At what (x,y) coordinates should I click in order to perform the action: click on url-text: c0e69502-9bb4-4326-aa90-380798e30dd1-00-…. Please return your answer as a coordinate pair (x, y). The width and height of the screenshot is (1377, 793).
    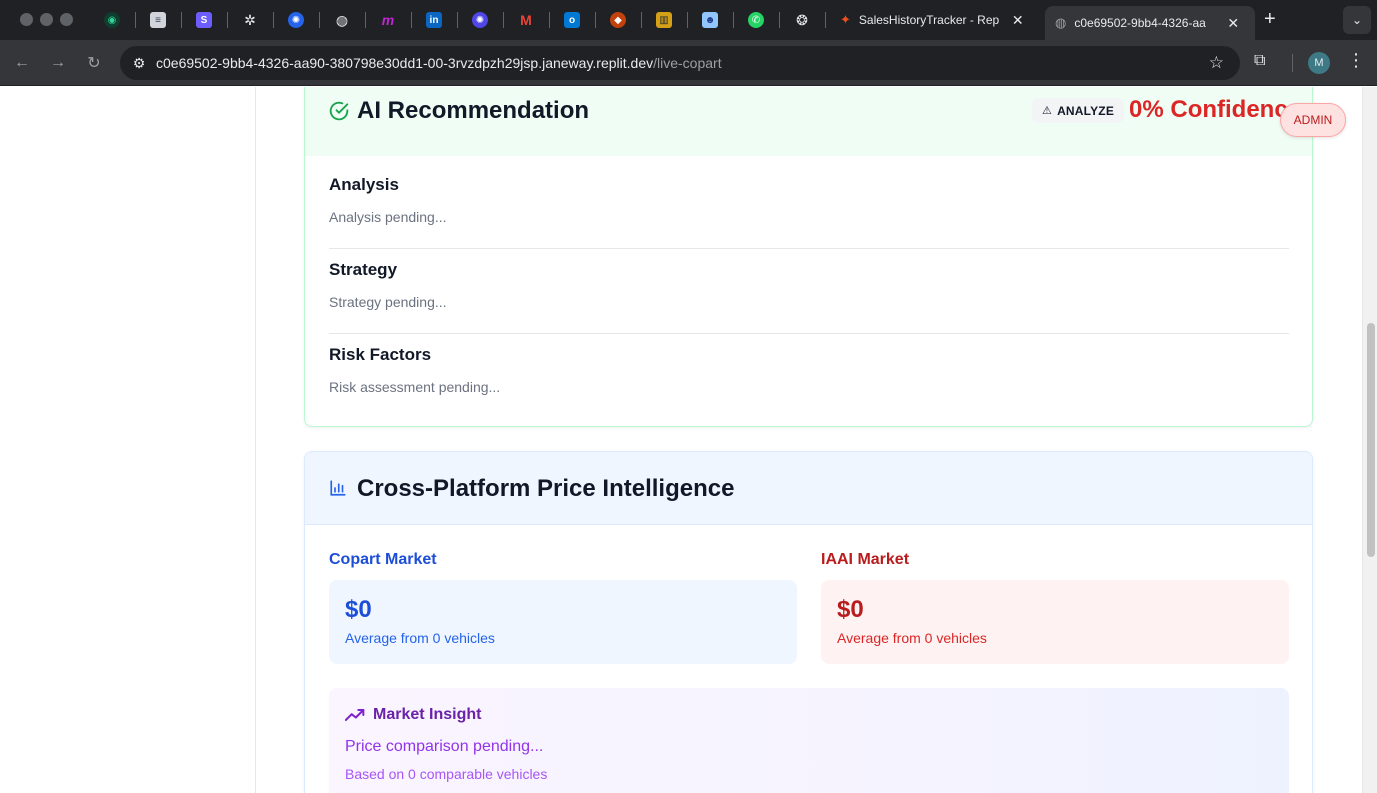
    Looking at the image, I should click on (439, 63).